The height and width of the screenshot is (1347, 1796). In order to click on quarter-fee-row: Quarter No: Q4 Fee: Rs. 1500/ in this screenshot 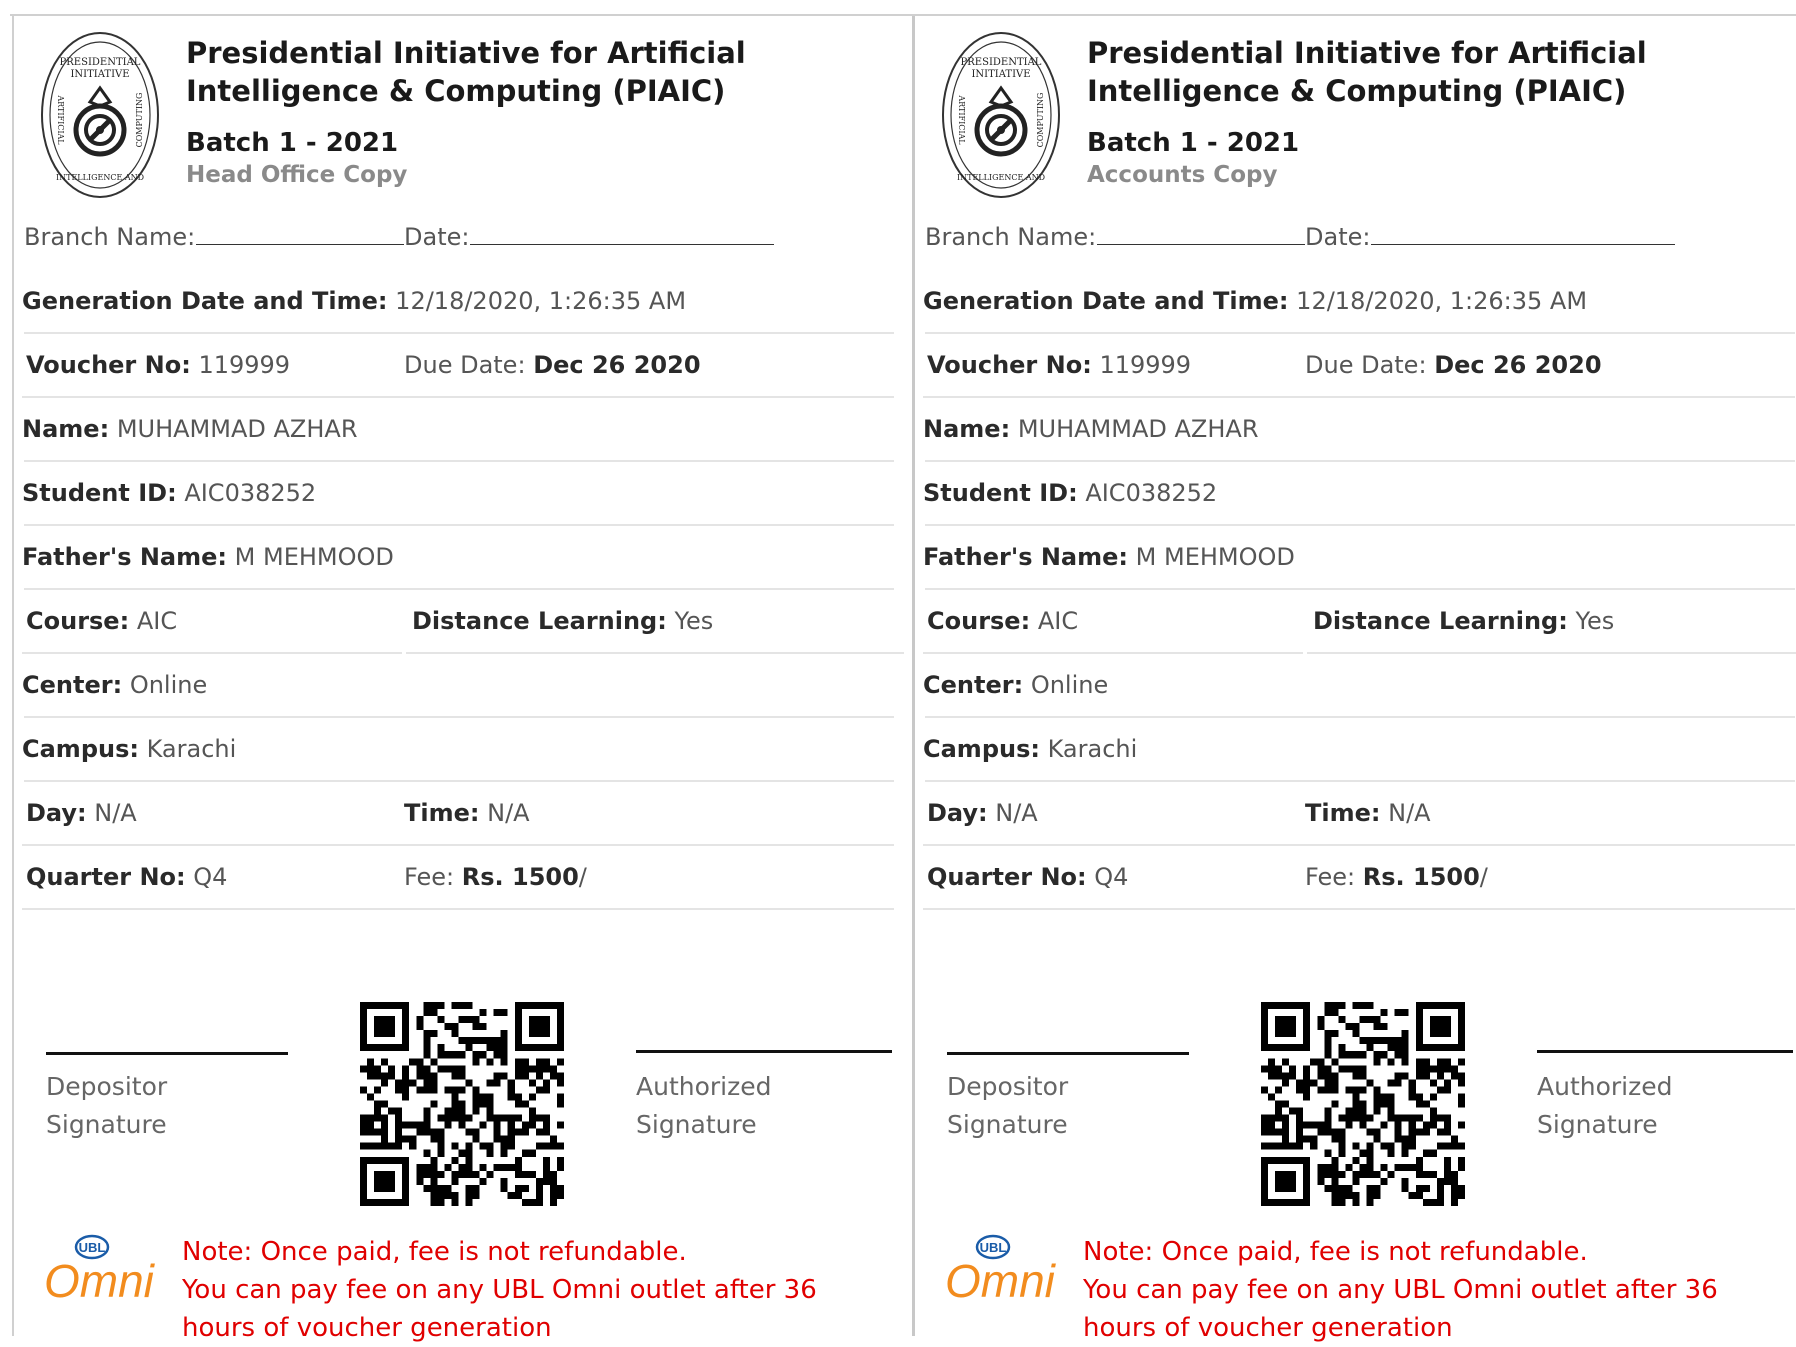, I will do `click(1355, 878)`.